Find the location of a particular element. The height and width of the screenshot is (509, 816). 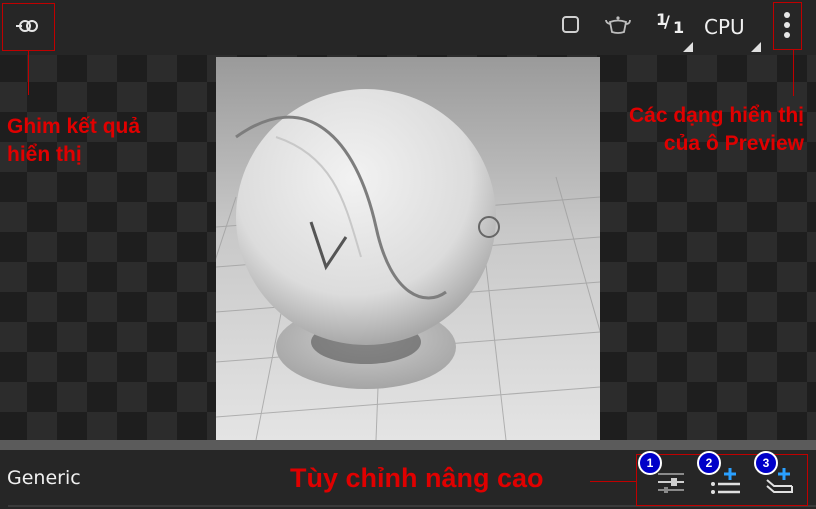

pin-annotation-line2: hiển thị is located at coordinates (44, 154).